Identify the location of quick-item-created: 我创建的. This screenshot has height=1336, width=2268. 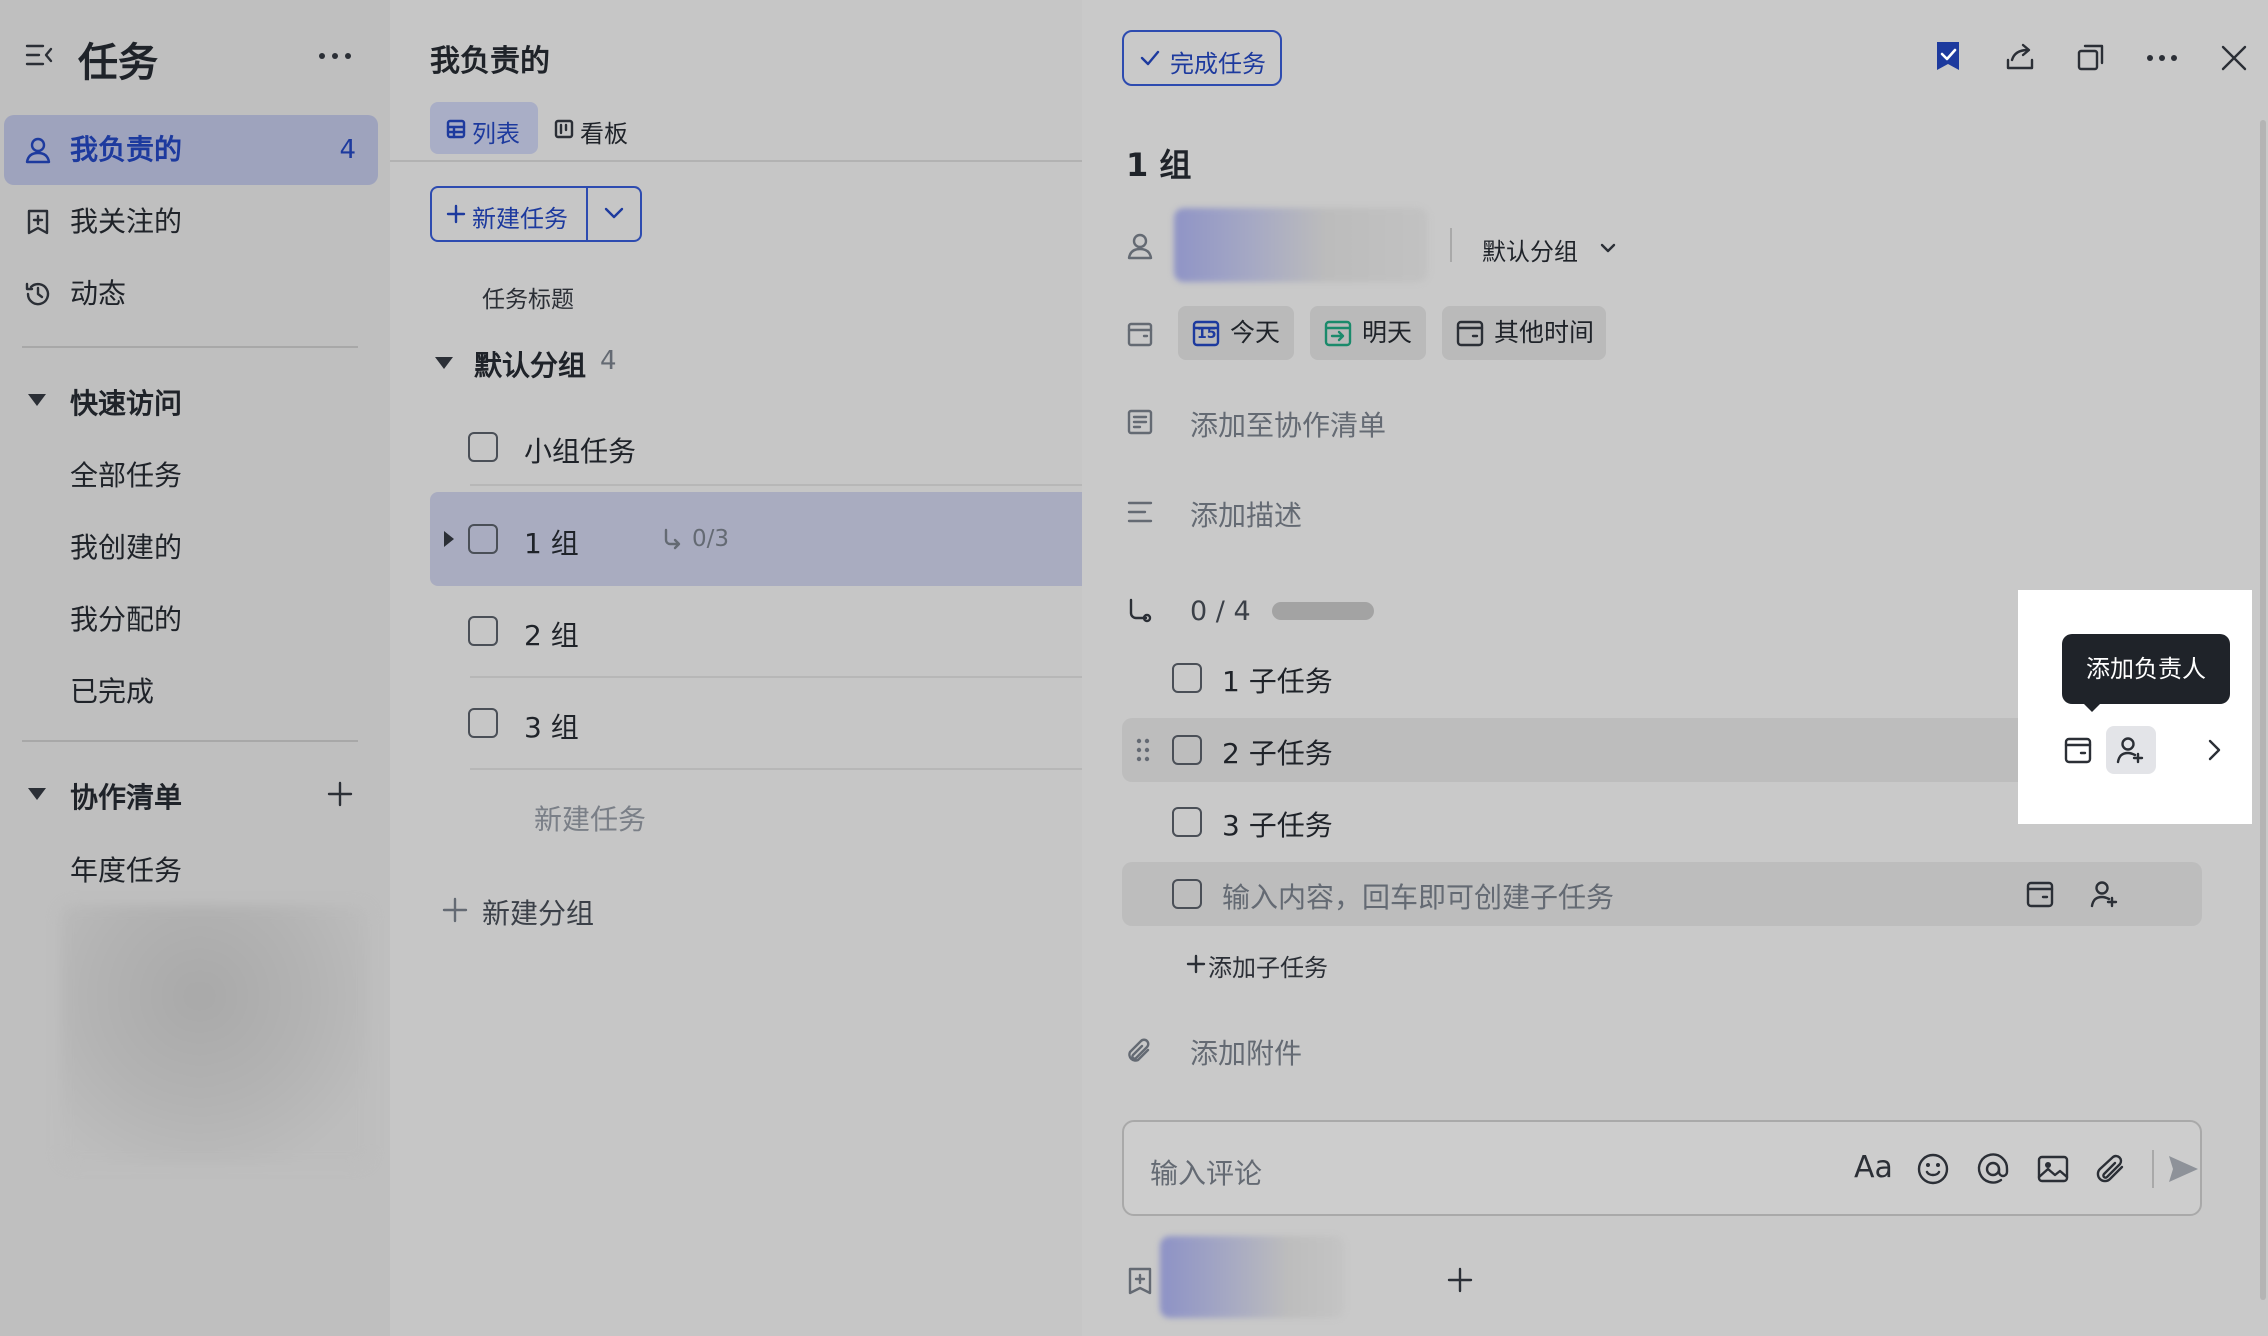
(126, 546).